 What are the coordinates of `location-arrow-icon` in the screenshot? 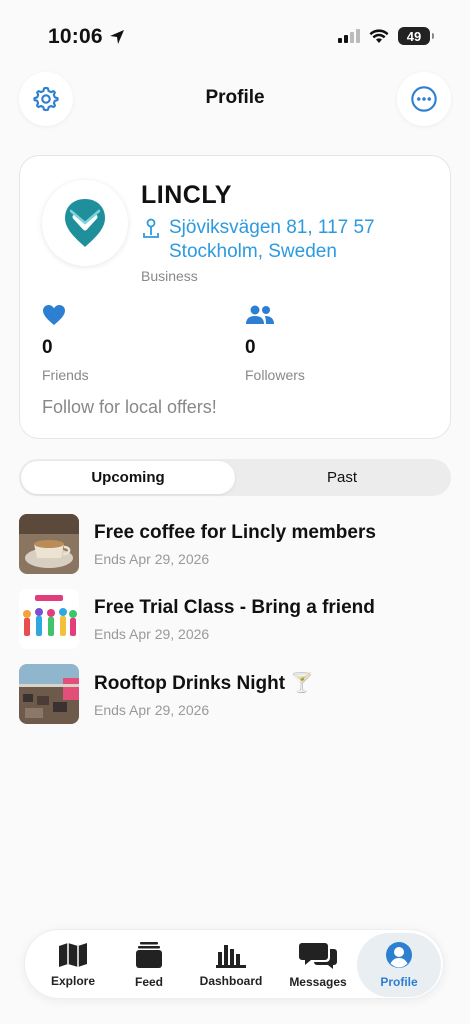 It's located at (116, 37).